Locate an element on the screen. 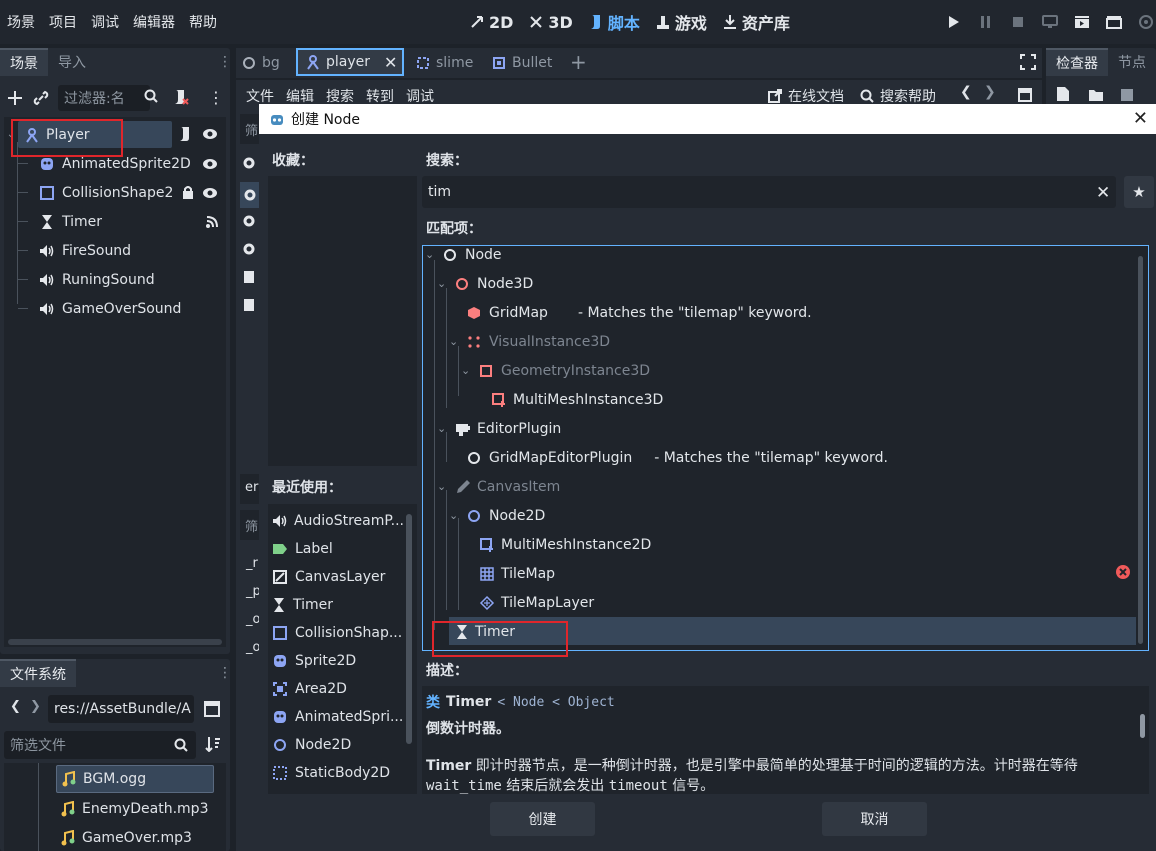  match-row-node: ⌄ Node is located at coordinates (463, 257).